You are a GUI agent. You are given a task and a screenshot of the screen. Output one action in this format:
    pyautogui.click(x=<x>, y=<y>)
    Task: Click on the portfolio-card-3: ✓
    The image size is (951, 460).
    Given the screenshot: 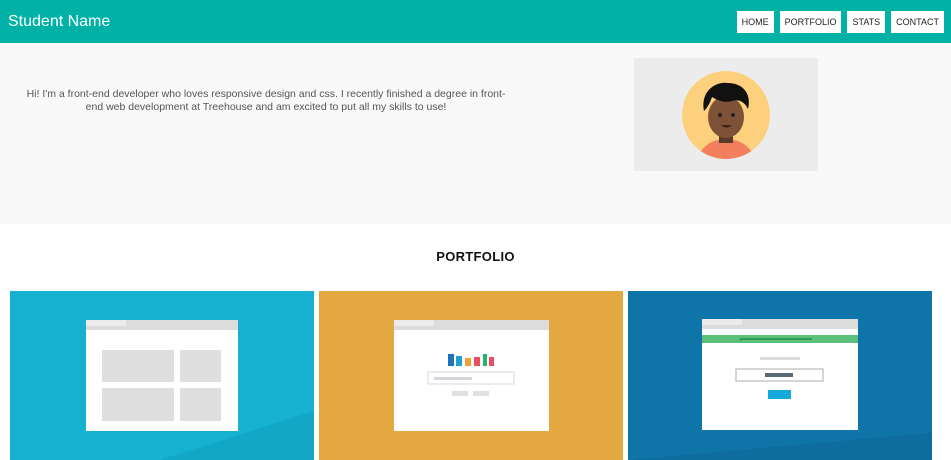 What is the action you would take?
    pyautogui.click(x=780, y=375)
    